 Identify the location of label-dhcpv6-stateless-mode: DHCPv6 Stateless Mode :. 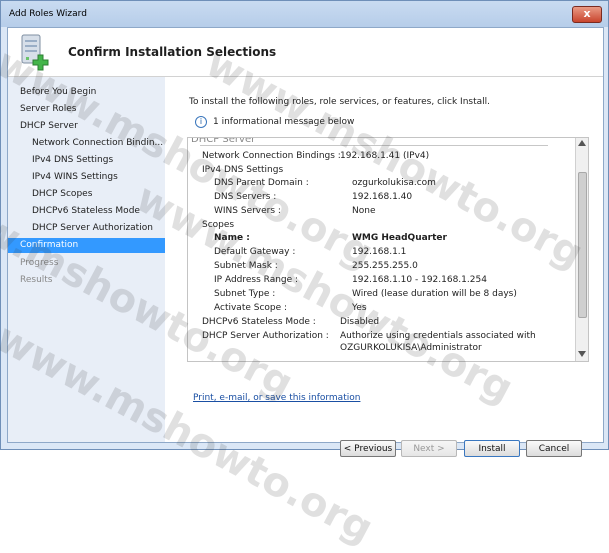
(259, 322).